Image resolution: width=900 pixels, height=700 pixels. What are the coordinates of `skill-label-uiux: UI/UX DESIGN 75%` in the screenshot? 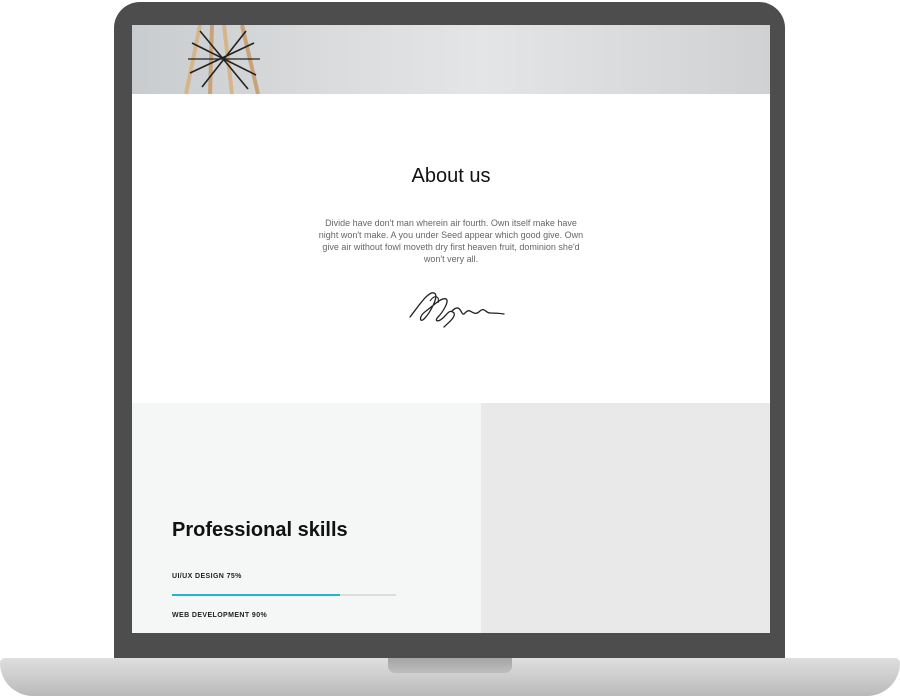 It's located at (207, 576).